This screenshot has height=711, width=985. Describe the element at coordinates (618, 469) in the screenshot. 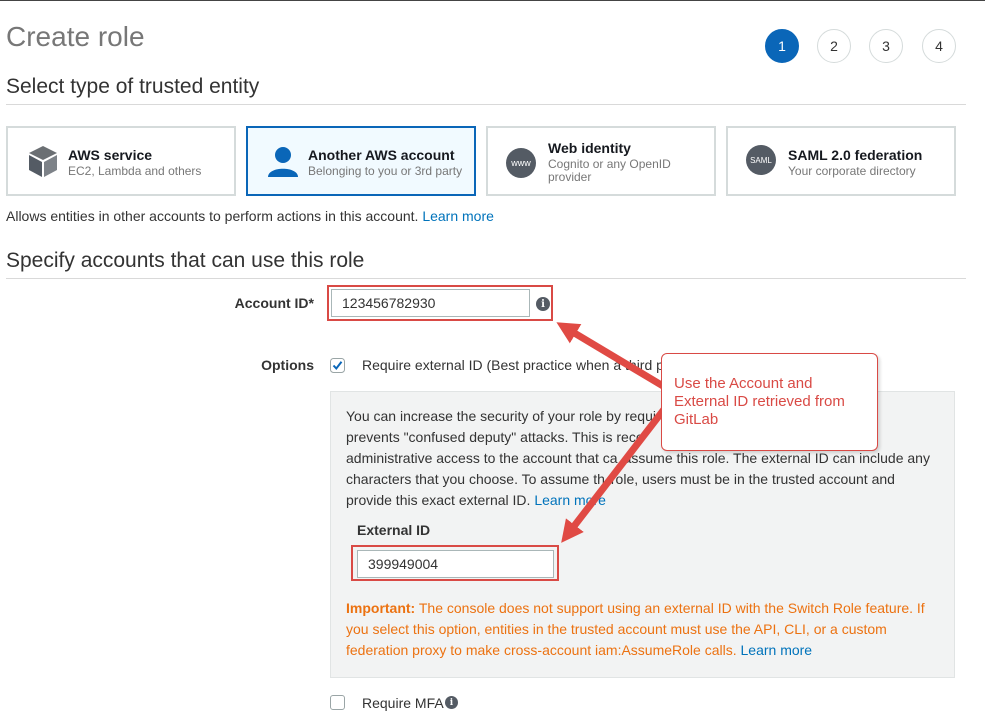

I see `arrow-to-external-id` at that location.